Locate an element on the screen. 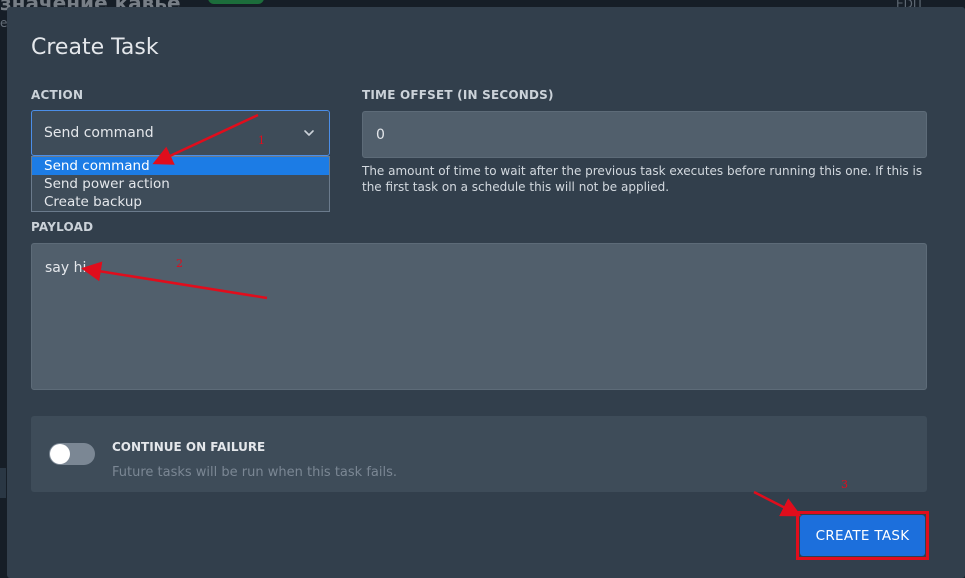 The height and width of the screenshot is (578, 965). modal-title: Create Task is located at coordinates (95, 47).